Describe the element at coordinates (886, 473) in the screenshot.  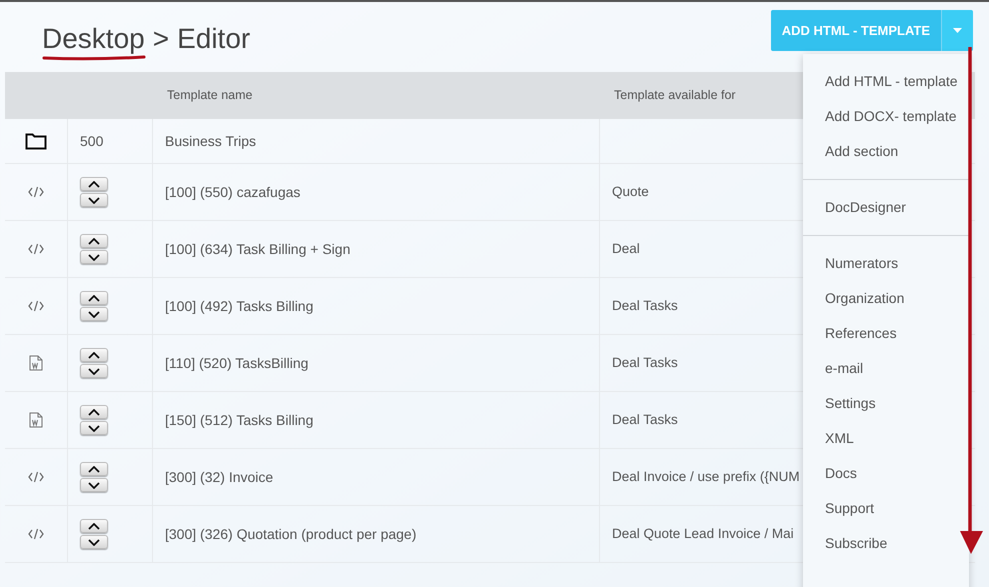
I see `menu-item: Docs` at that location.